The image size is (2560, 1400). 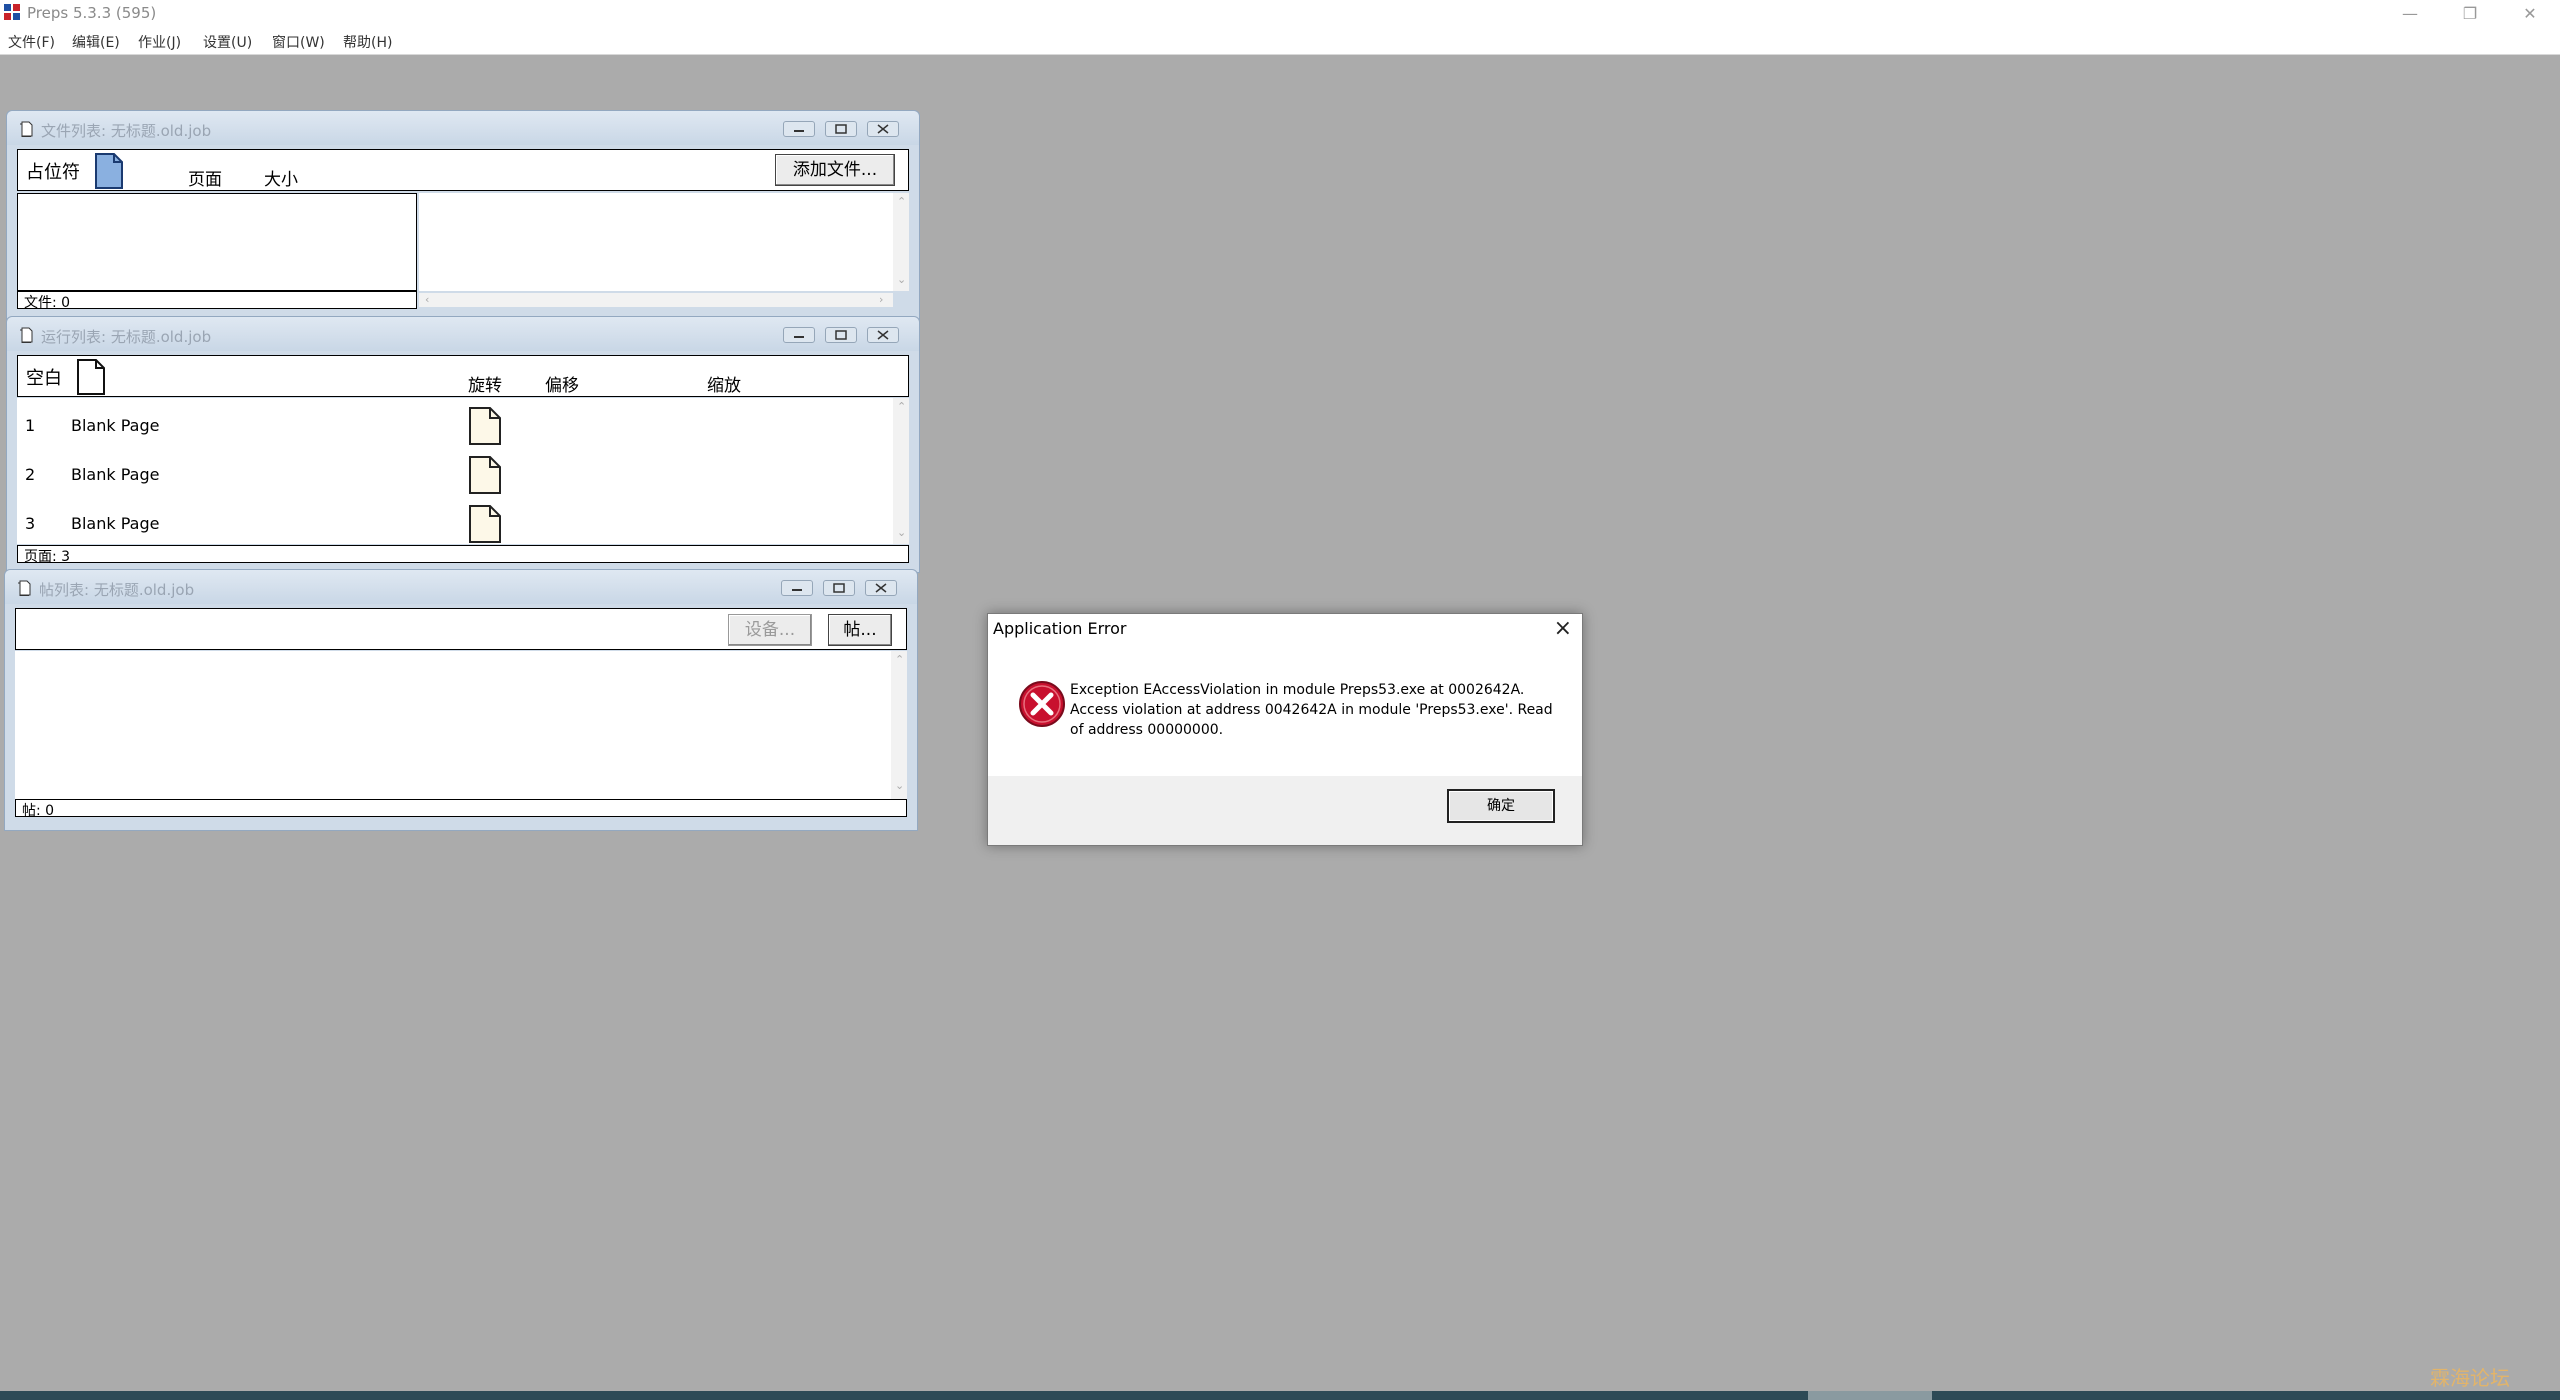 I want to click on document-blue-icon, so click(x=109, y=171).